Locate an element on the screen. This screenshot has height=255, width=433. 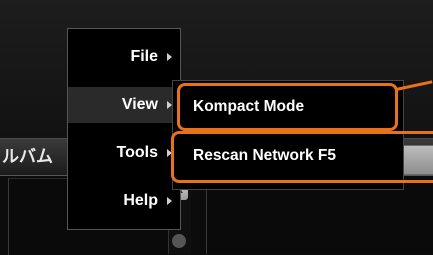
menu-item-tools: Tools is located at coordinates (124, 153).